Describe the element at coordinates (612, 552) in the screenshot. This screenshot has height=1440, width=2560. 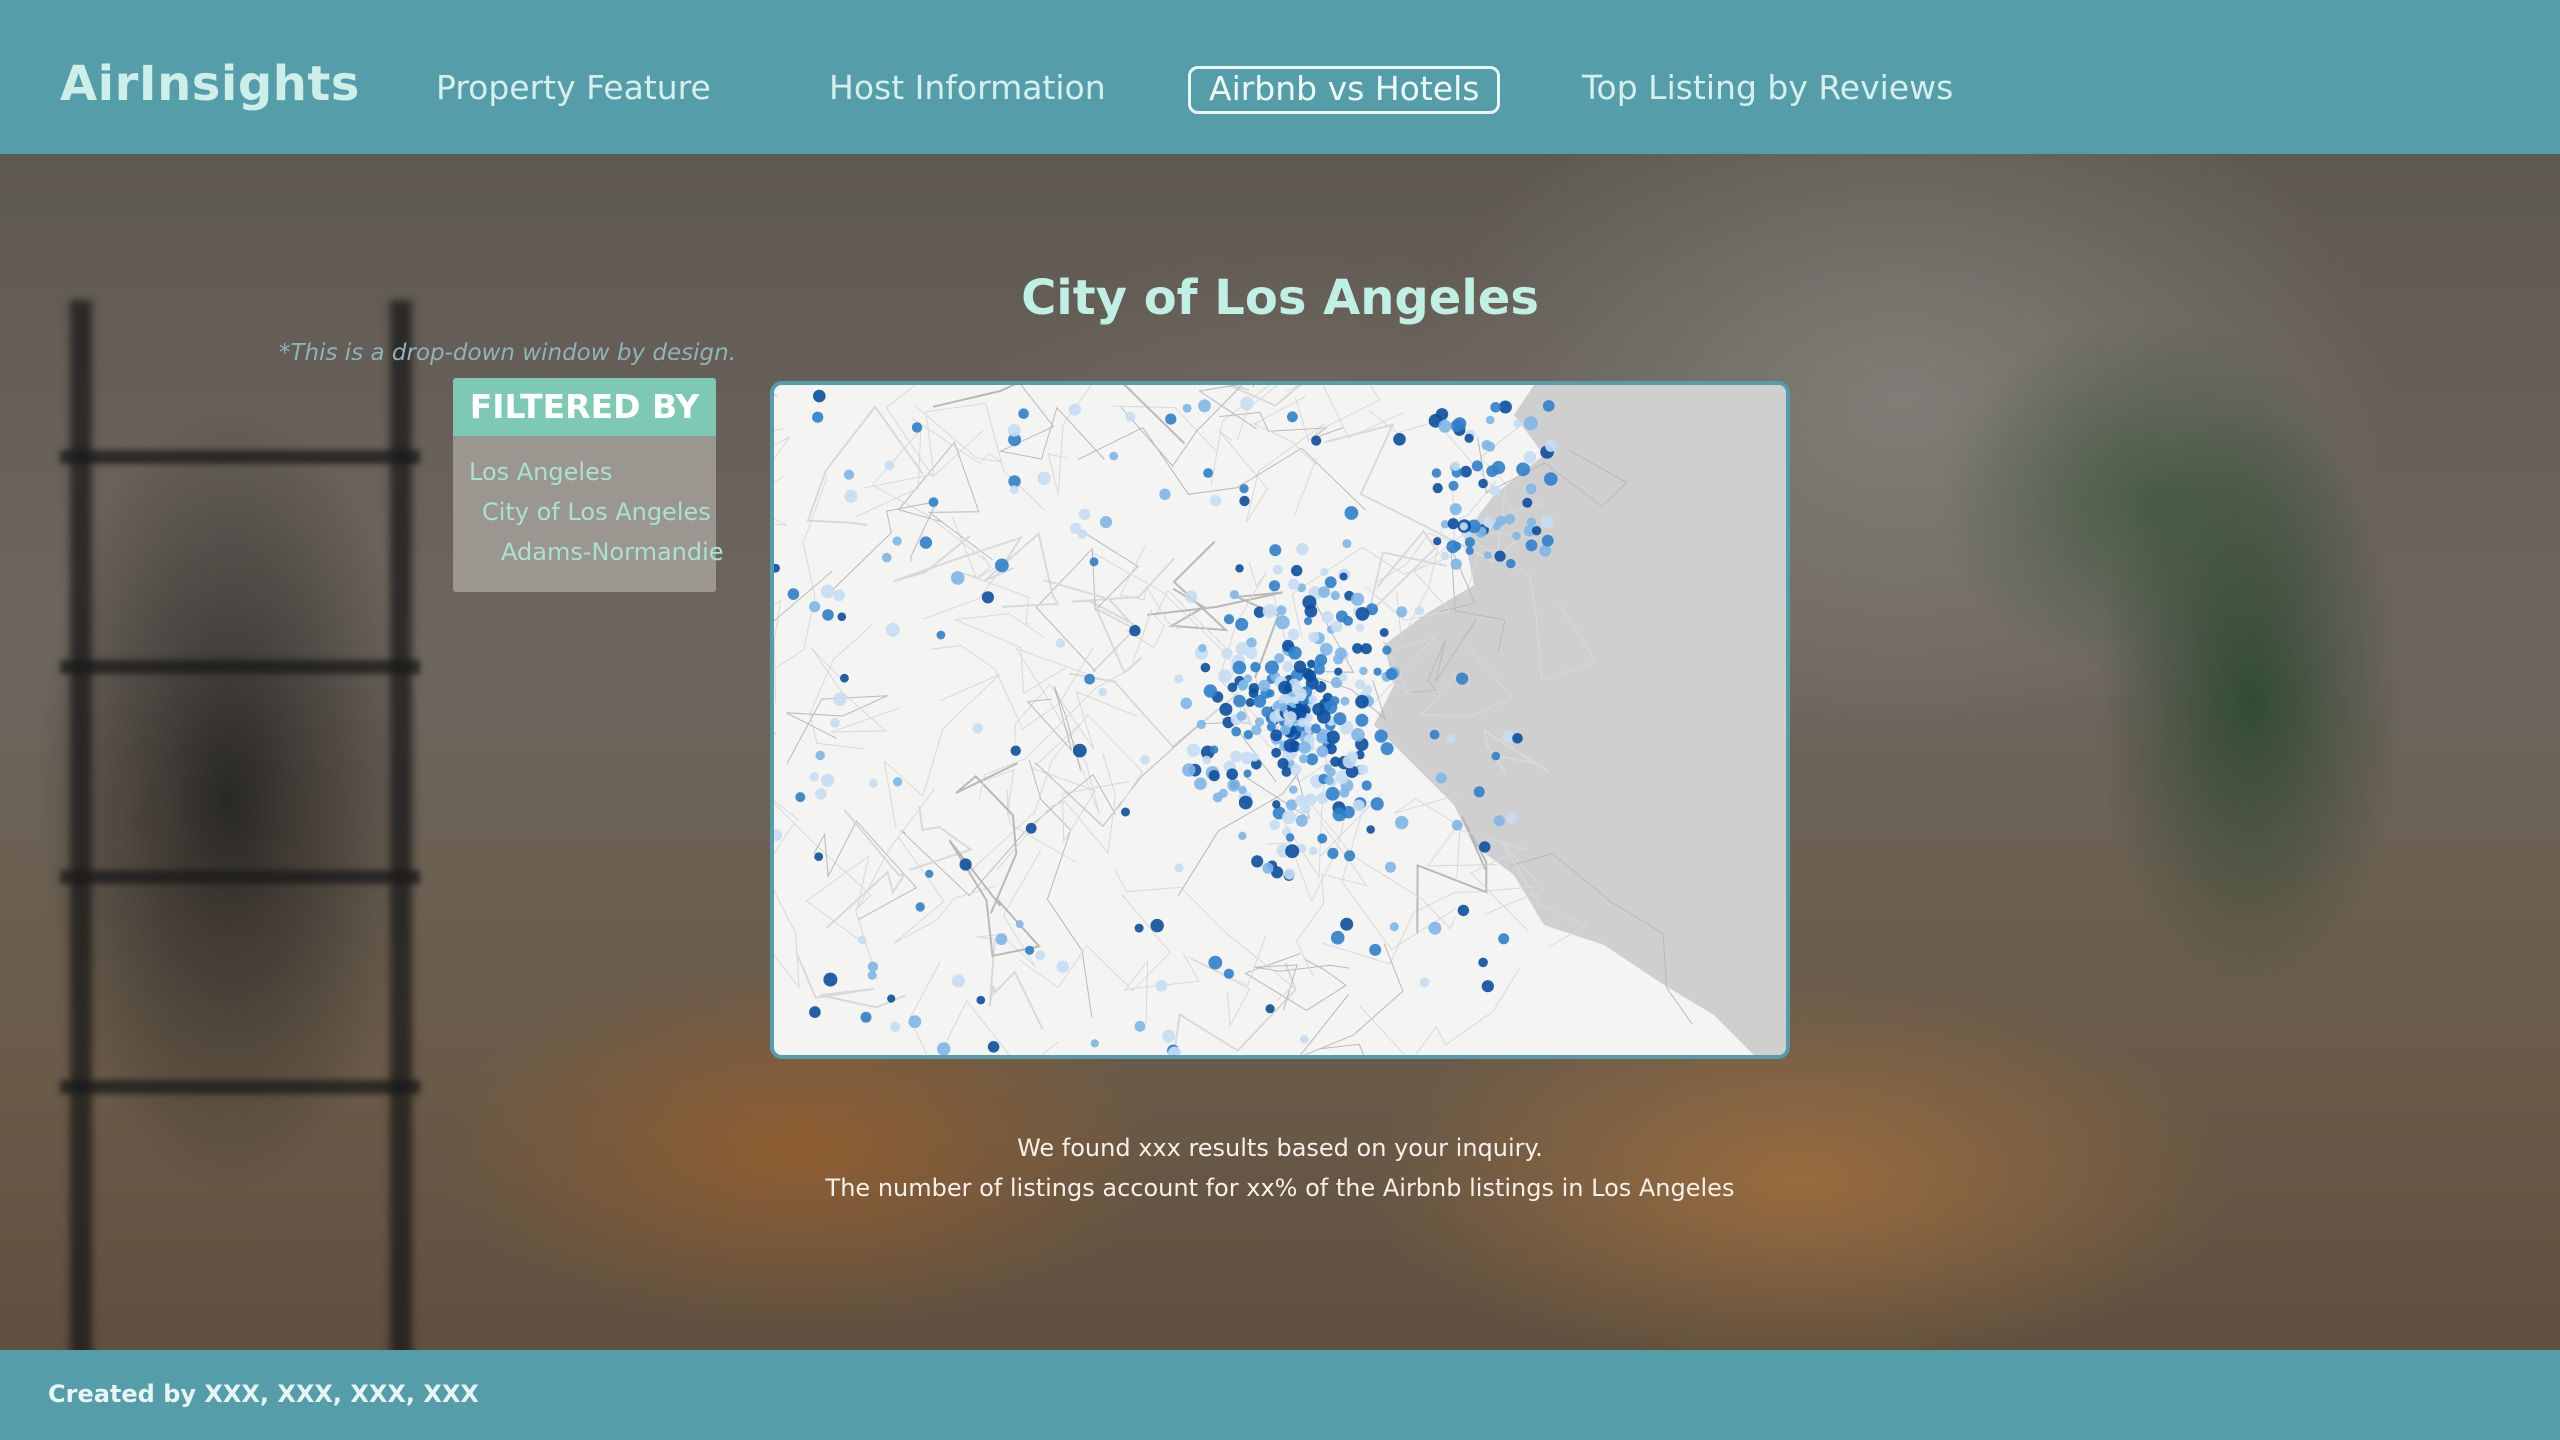
I see `filter-item-adams-normandie: Adams-Normandie` at that location.